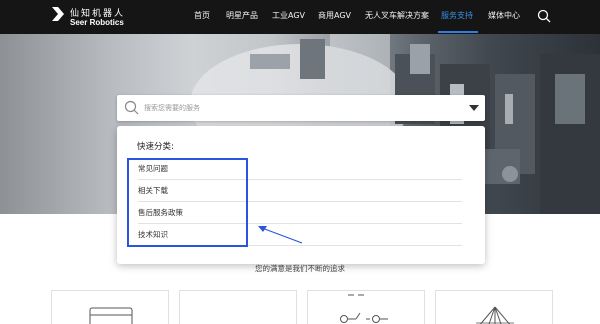 This screenshot has height=324, width=600. I want to click on network-icon, so click(495, 315).